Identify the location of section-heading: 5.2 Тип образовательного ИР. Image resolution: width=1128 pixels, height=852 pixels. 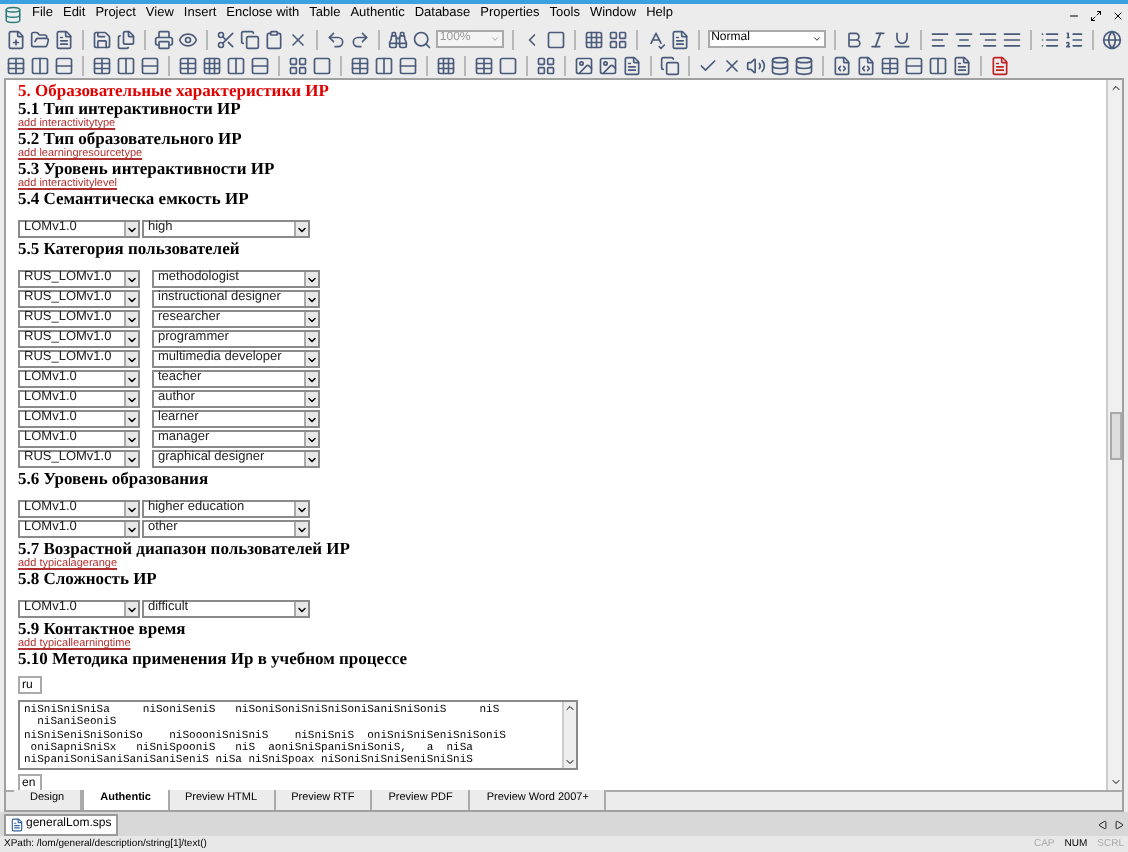
(130, 139).